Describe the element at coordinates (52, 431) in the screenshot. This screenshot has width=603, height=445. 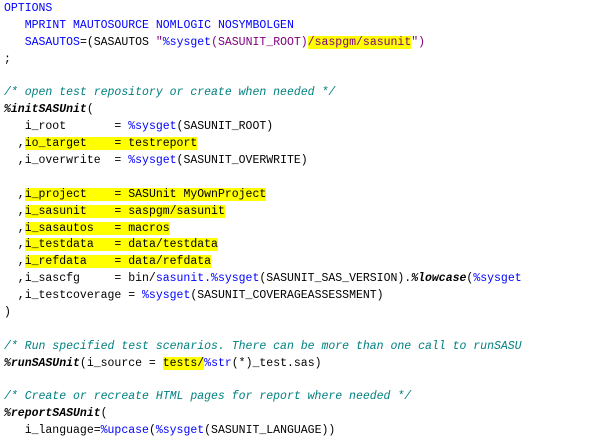
I see `code-token: i_language=` at that location.